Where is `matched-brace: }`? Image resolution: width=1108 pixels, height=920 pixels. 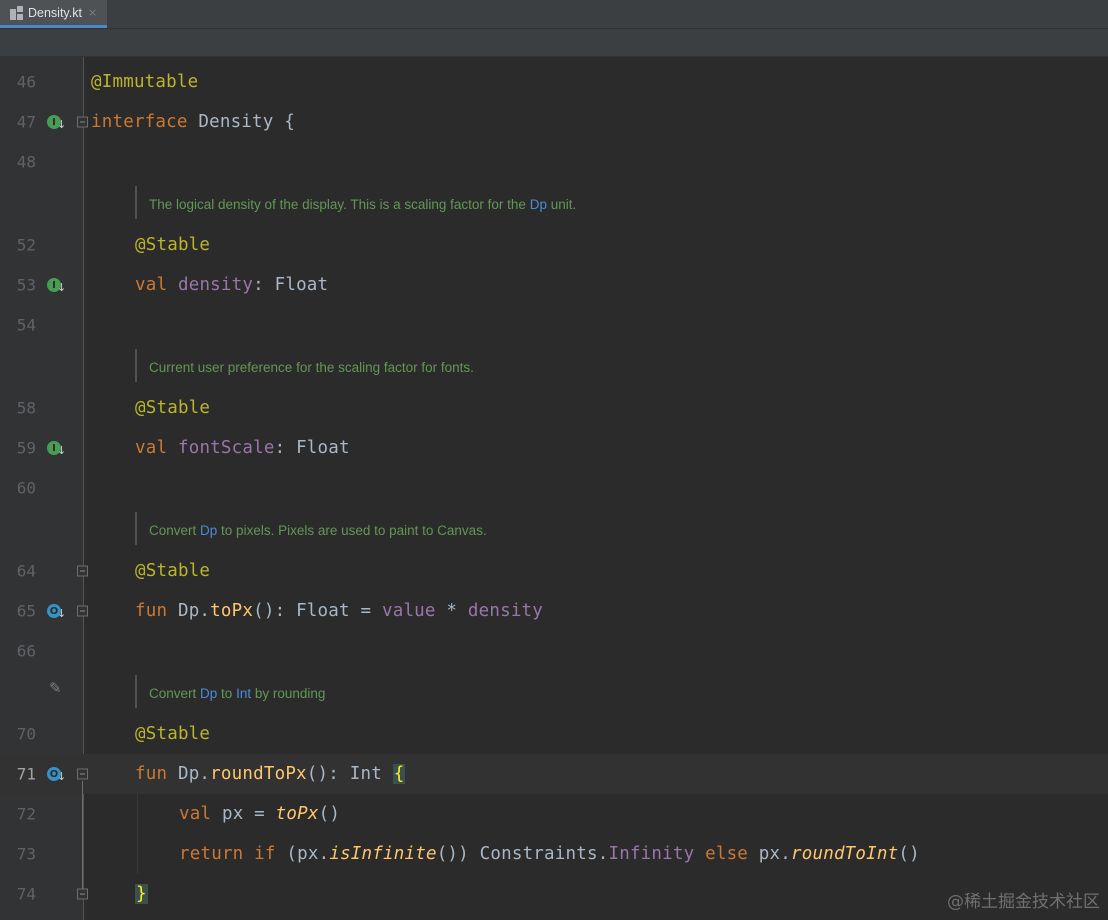 matched-brace: } is located at coordinates (141, 894).